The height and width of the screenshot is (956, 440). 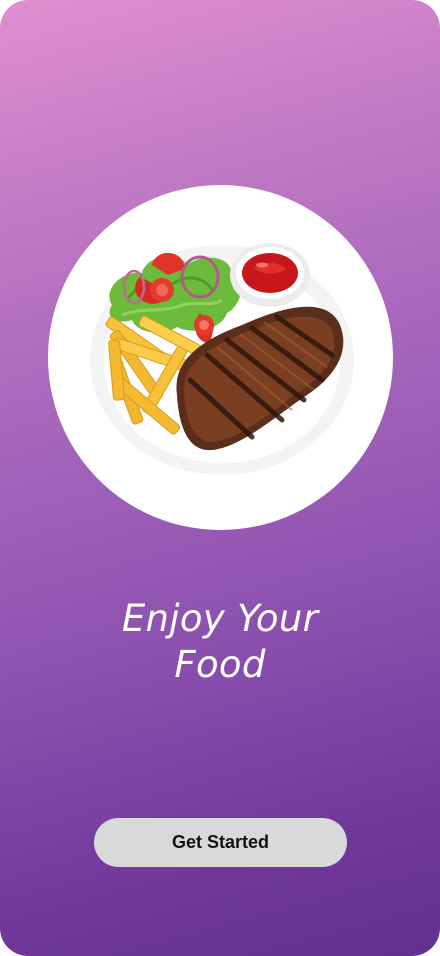 What do you see at coordinates (270, 275) in the screenshot?
I see `ketchup-bowl` at bounding box center [270, 275].